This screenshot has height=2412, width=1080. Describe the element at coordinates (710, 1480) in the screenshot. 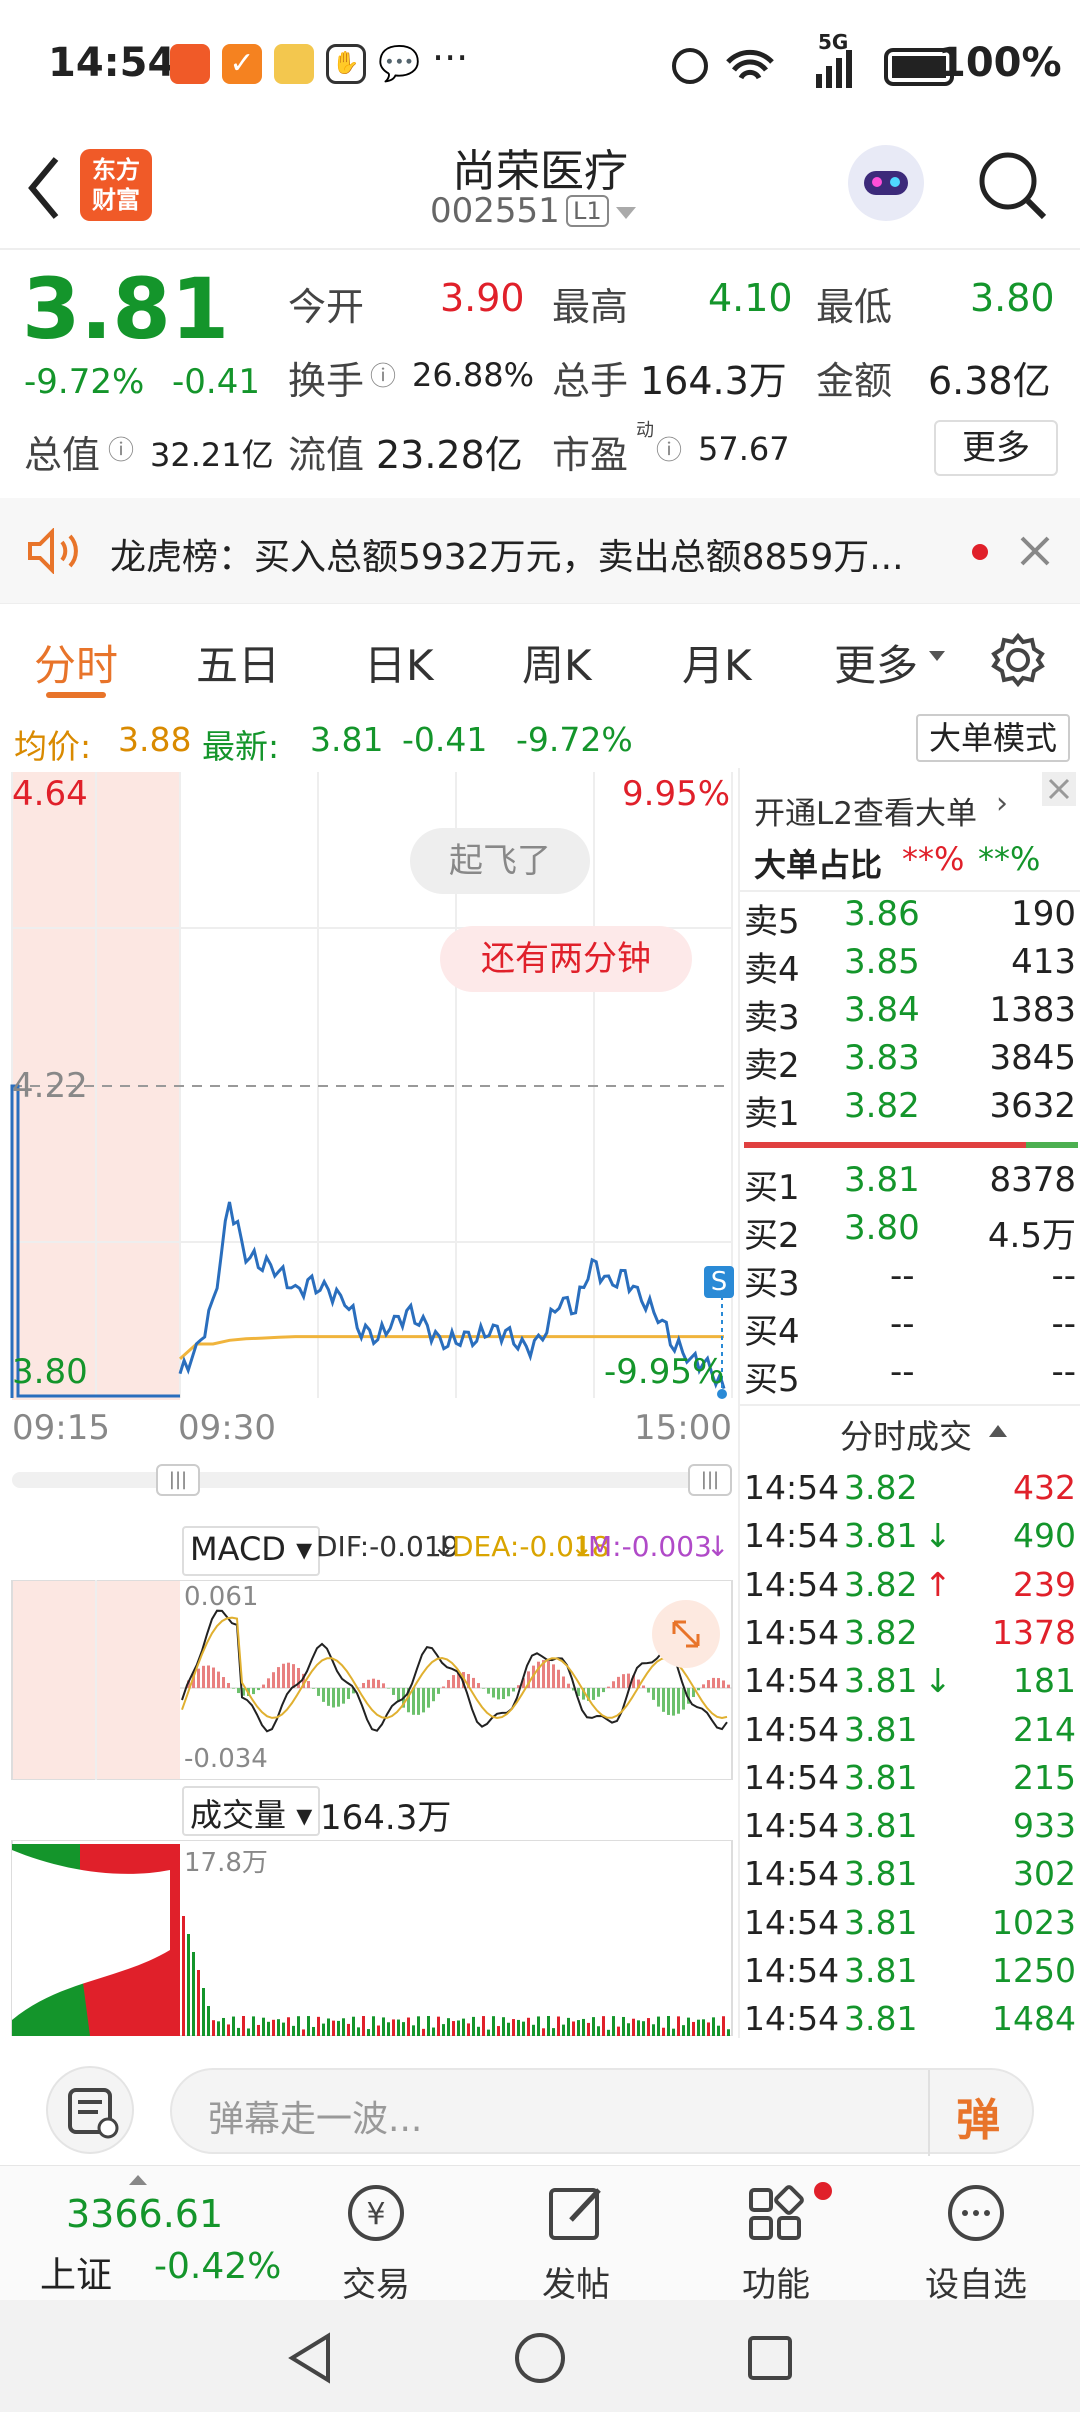

I see `slider-handle-right: |||` at that location.